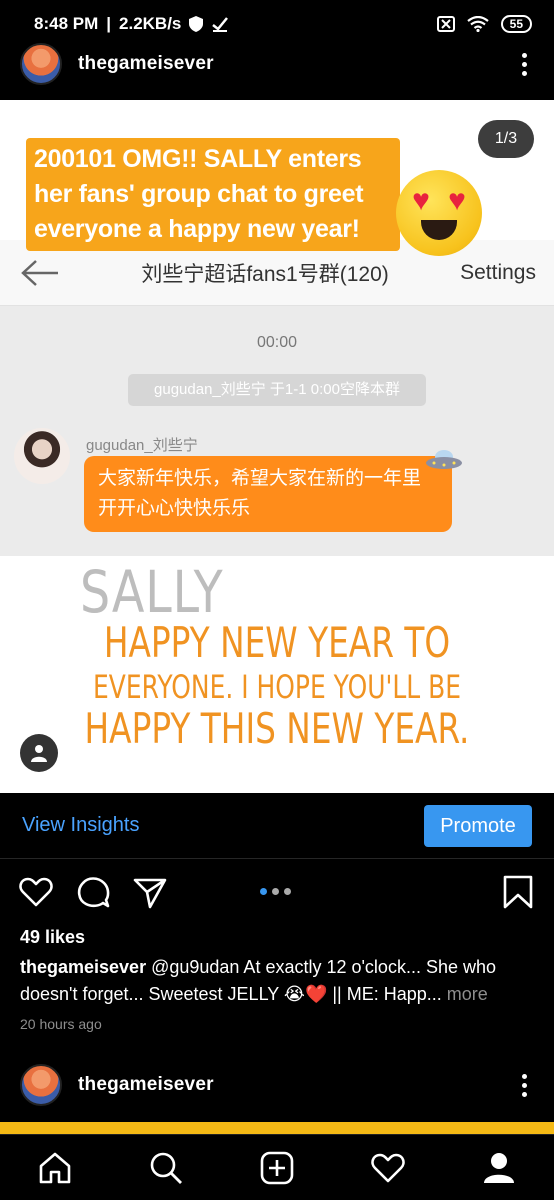 This screenshot has width=554, height=1200. What do you see at coordinates (506, 139) in the screenshot?
I see `page-counter: 1/3` at bounding box center [506, 139].